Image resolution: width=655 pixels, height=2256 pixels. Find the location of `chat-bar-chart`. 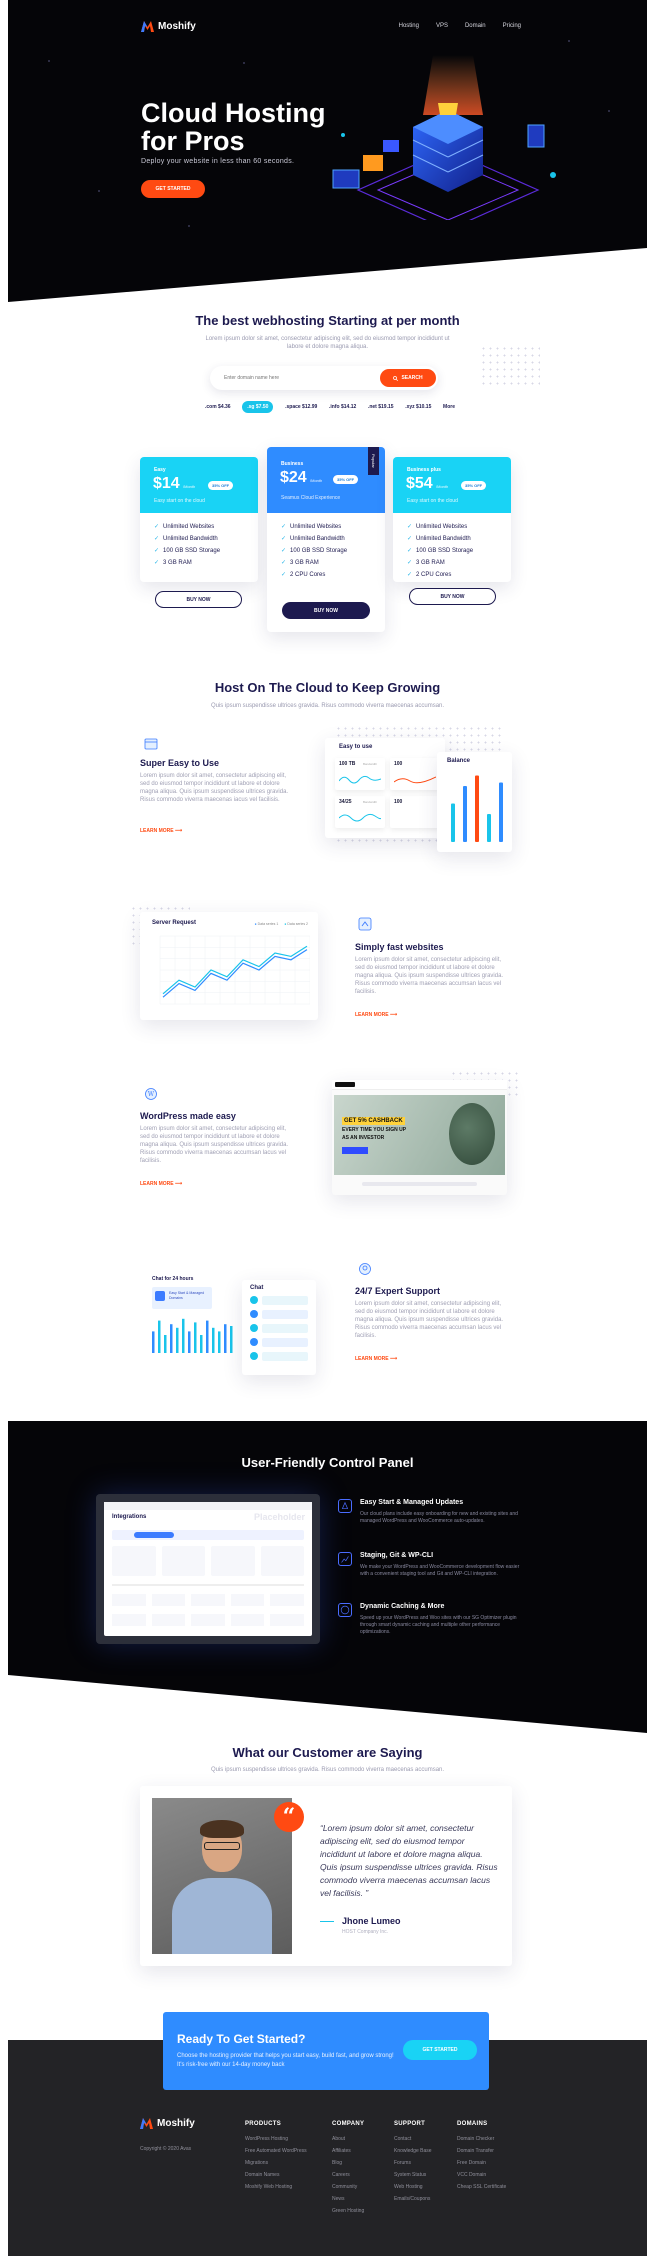

chat-bar-chart is located at coordinates (192, 1335).